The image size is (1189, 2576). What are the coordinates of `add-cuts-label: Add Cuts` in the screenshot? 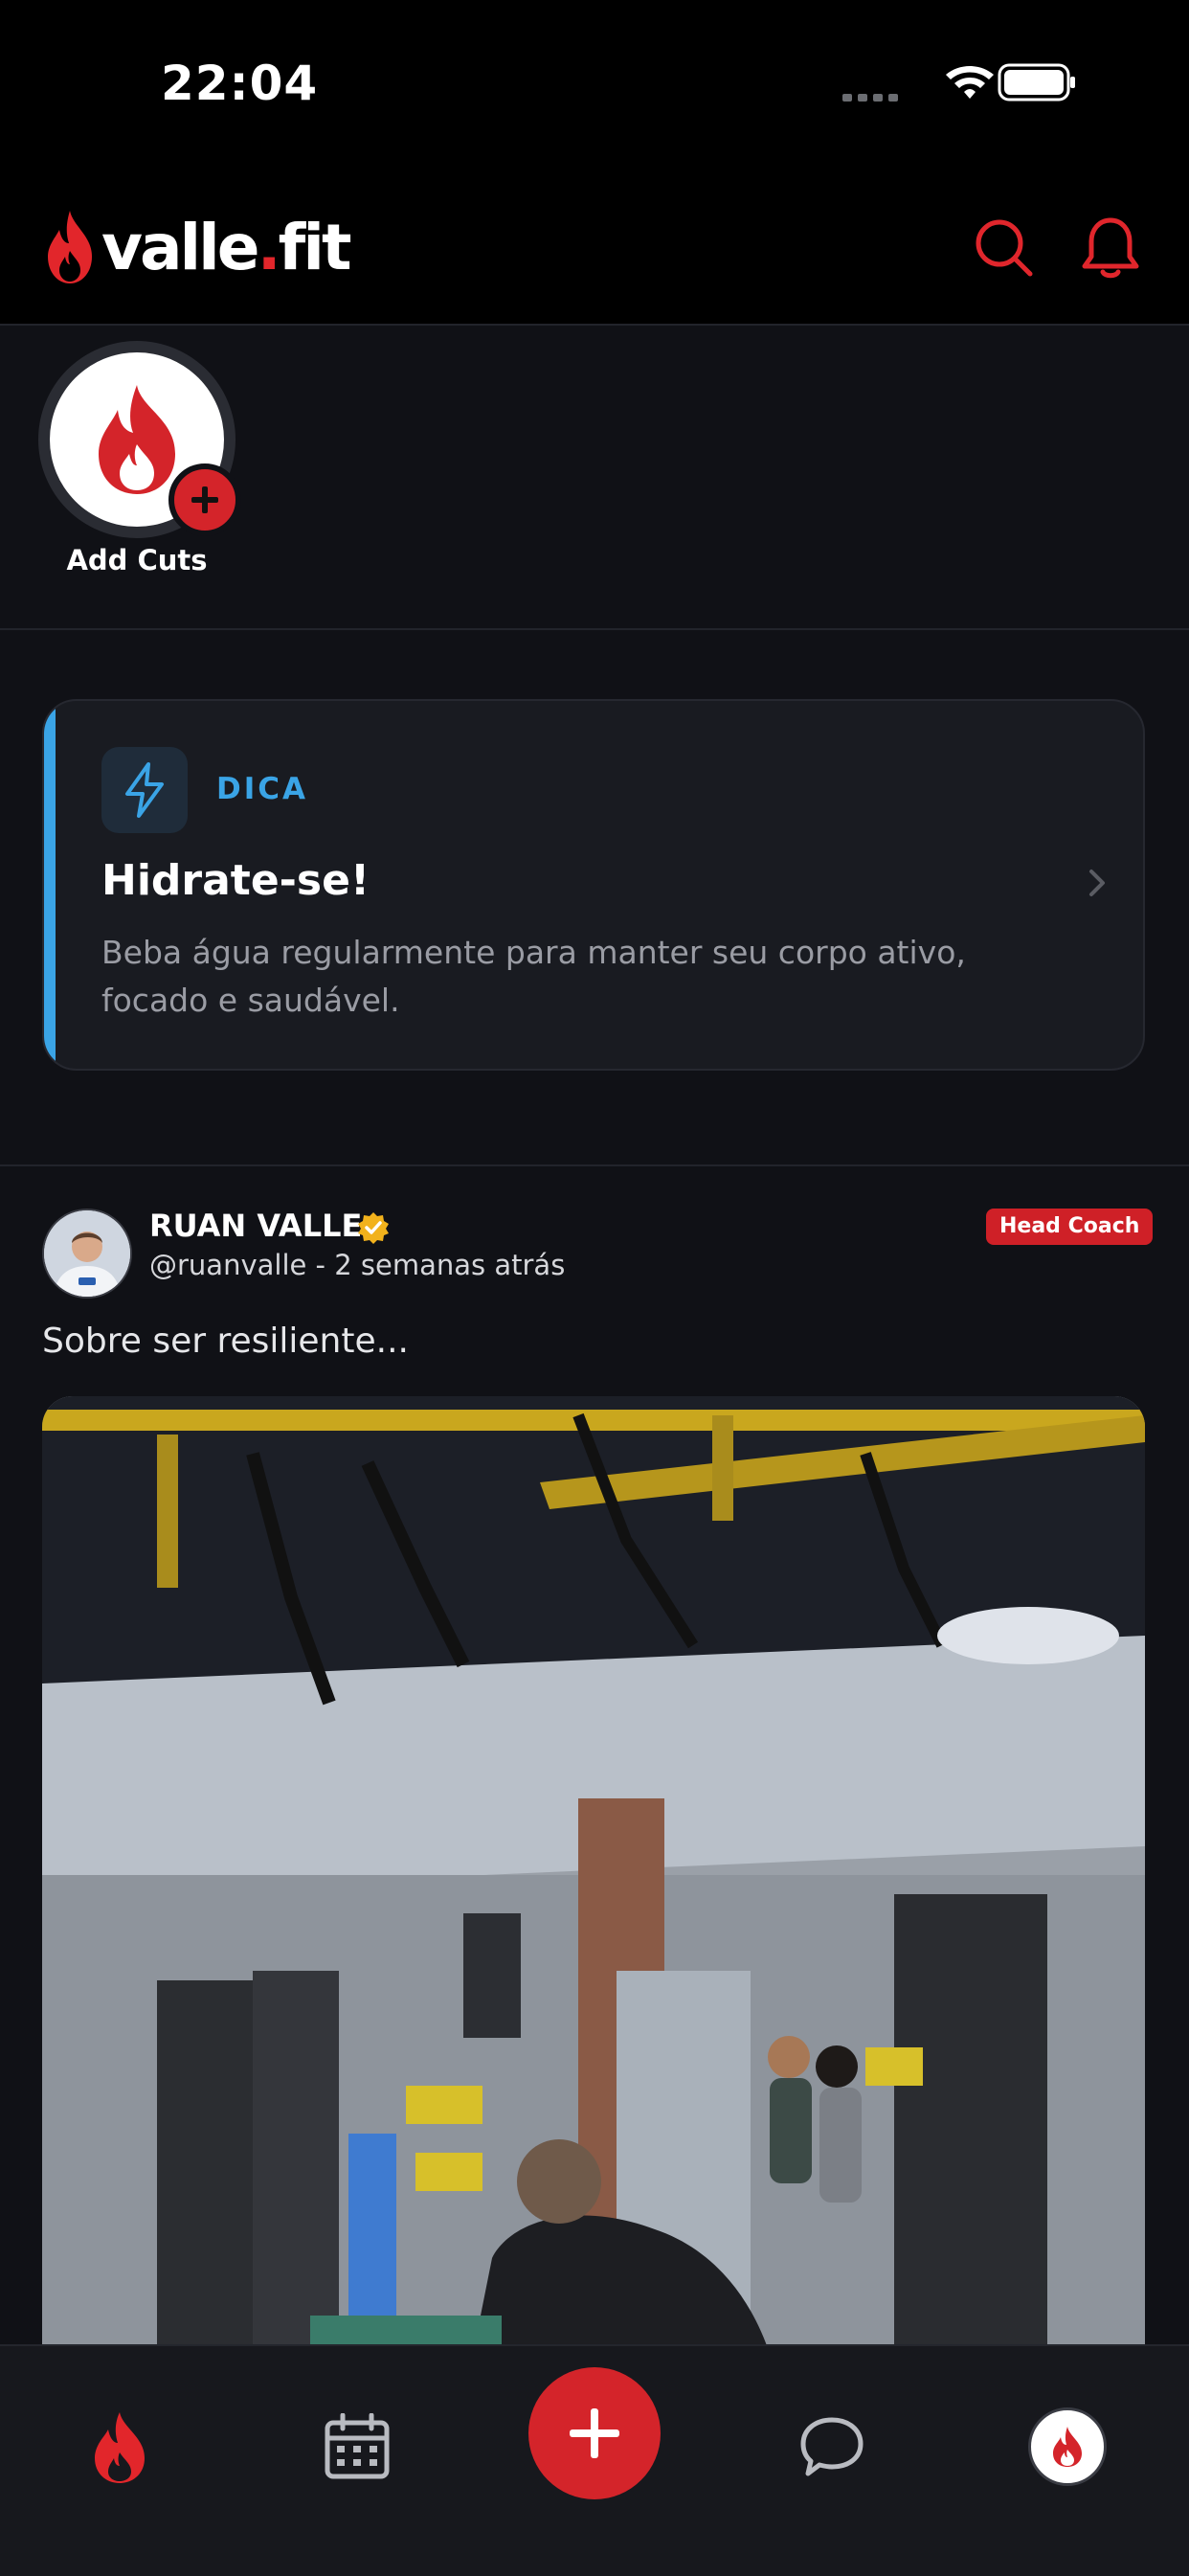 It's located at (137, 560).